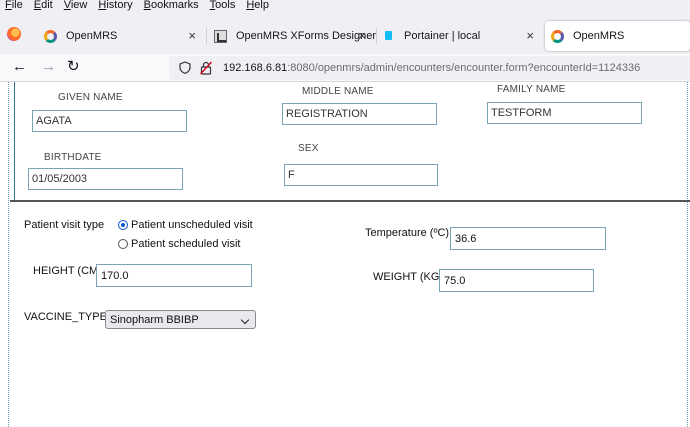 This screenshot has width=690, height=427. I want to click on portainer-icon, so click(388, 36).